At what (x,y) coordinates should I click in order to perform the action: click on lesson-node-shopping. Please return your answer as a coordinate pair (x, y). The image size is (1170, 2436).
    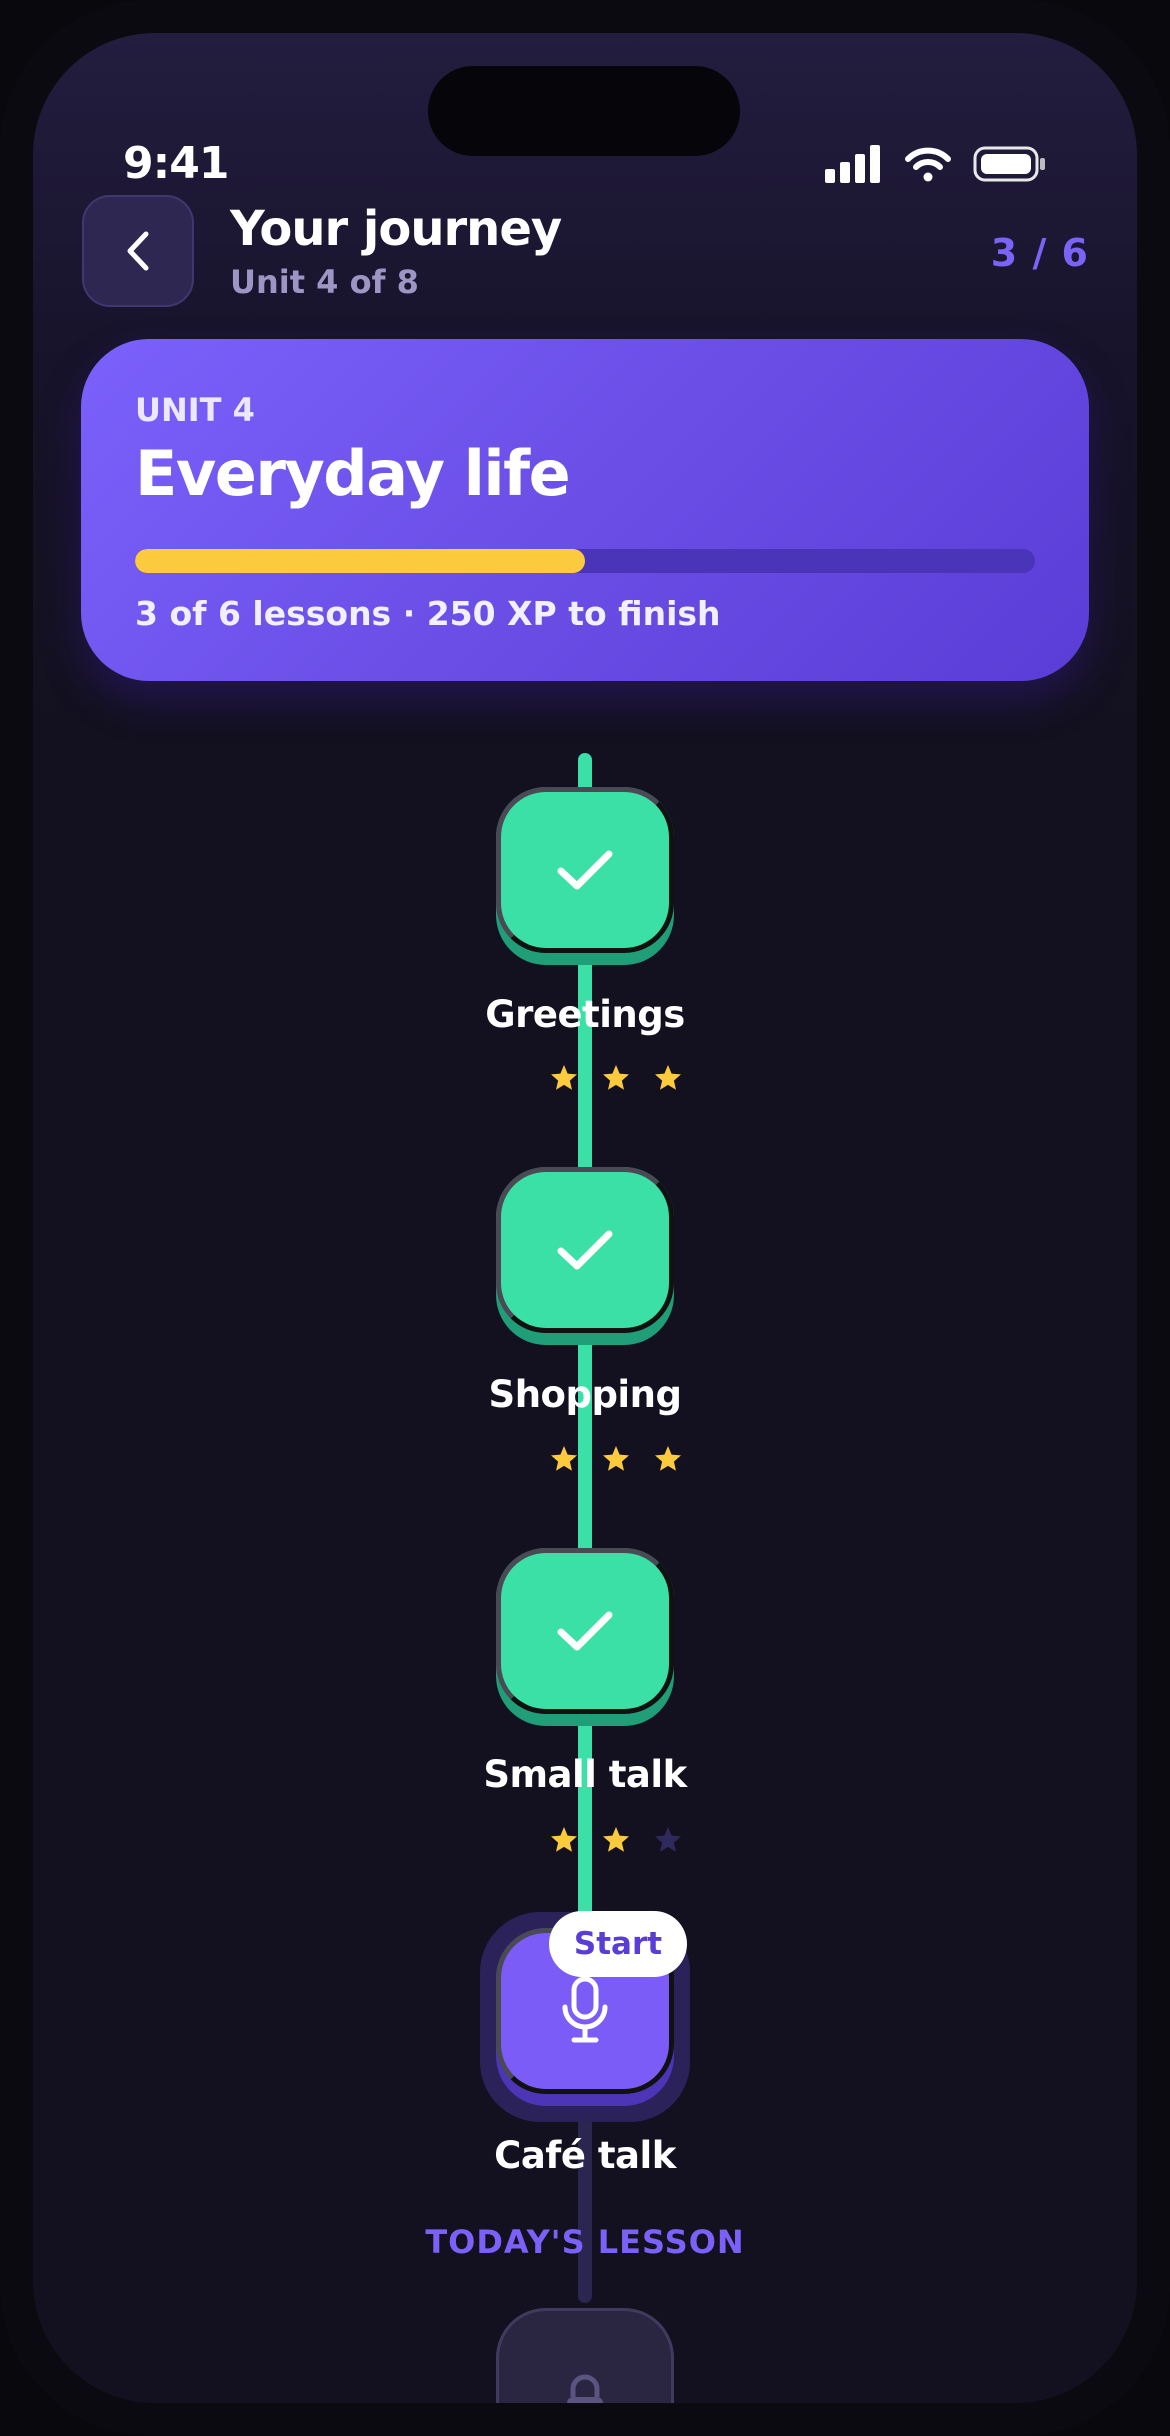
    Looking at the image, I should click on (585, 1256).